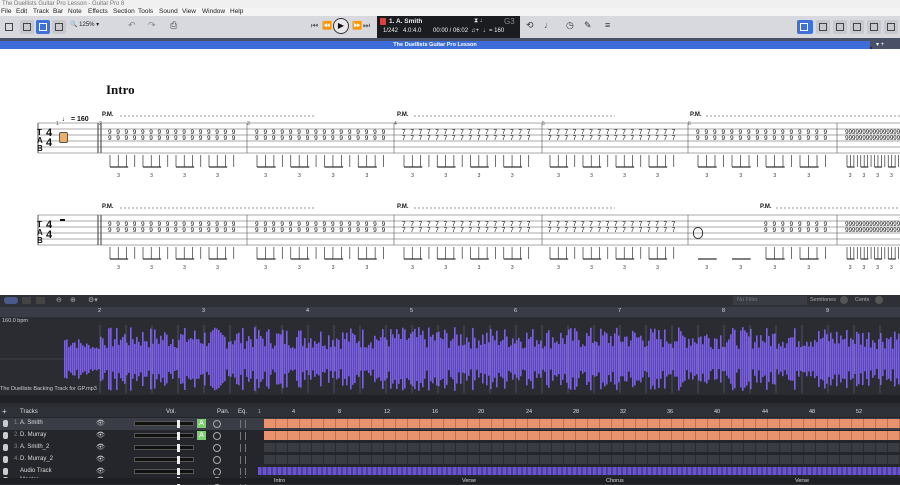 The width and height of the screenshot is (900, 485). What do you see at coordinates (435, 45) in the screenshot?
I see `document-tab: The Duellists Guitar Pro Lesson` at bounding box center [435, 45].